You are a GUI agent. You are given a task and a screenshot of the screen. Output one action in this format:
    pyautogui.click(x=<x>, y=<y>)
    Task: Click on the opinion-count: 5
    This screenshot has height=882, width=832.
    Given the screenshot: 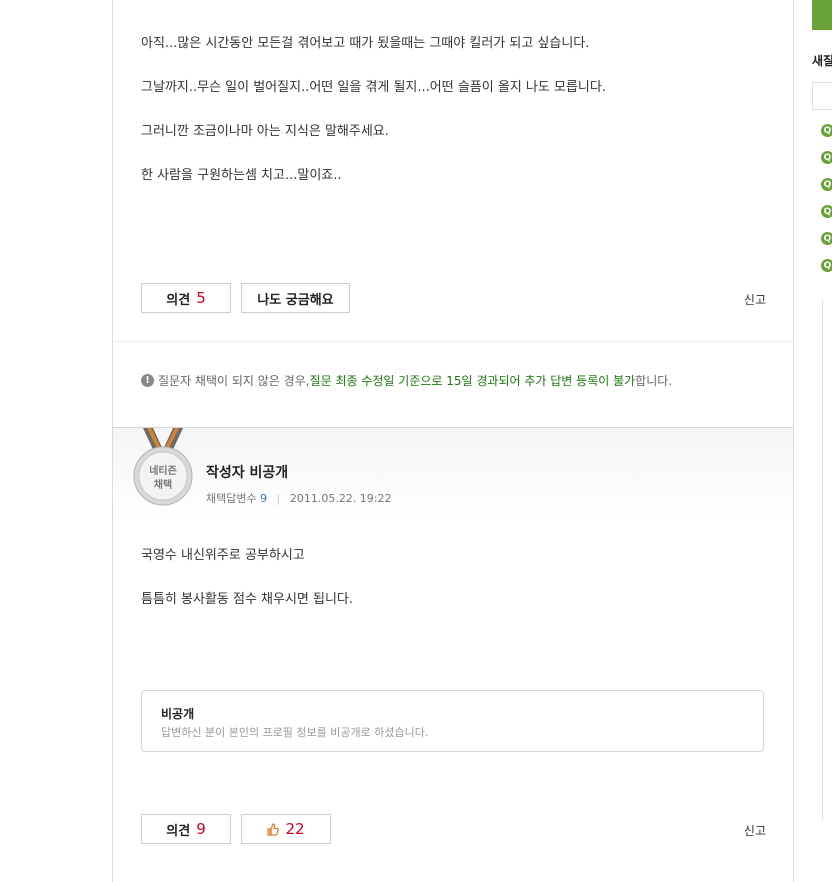 What is the action you would take?
    pyautogui.click(x=201, y=298)
    